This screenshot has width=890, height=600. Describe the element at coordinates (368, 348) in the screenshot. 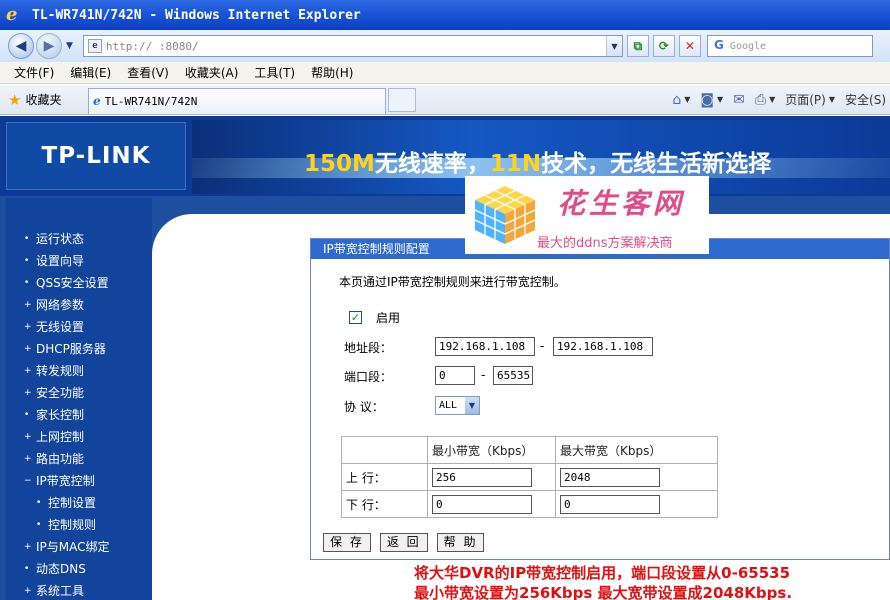

I see `address-range-label: 地址段：` at that location.